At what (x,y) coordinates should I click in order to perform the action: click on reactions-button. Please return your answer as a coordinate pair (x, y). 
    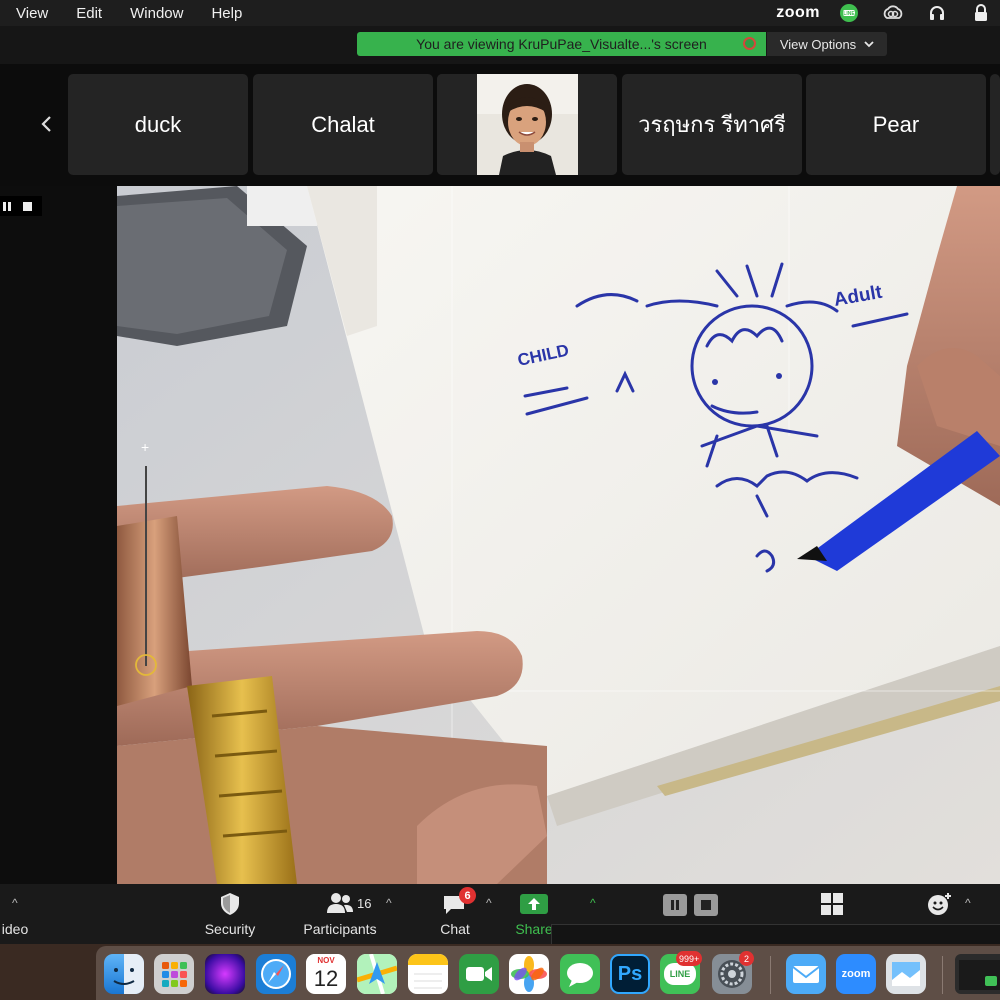
    Looking at the image, I should click on (940, 905).